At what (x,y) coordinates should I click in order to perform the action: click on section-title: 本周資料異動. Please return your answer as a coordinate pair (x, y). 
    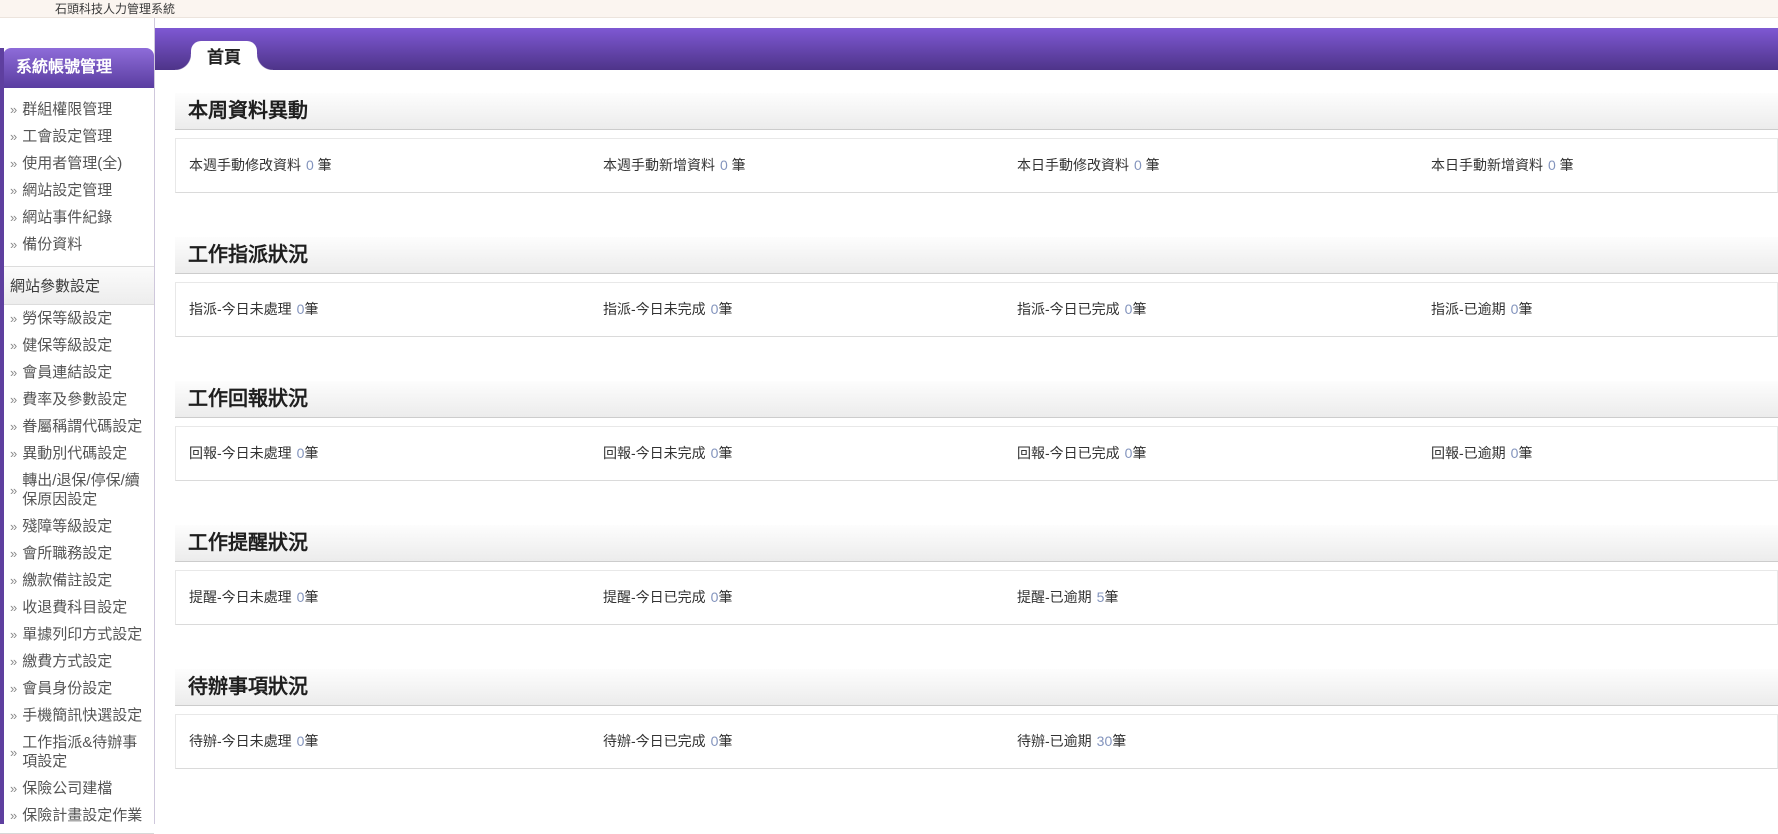
    Looking at the image, I should click on (976, 111).